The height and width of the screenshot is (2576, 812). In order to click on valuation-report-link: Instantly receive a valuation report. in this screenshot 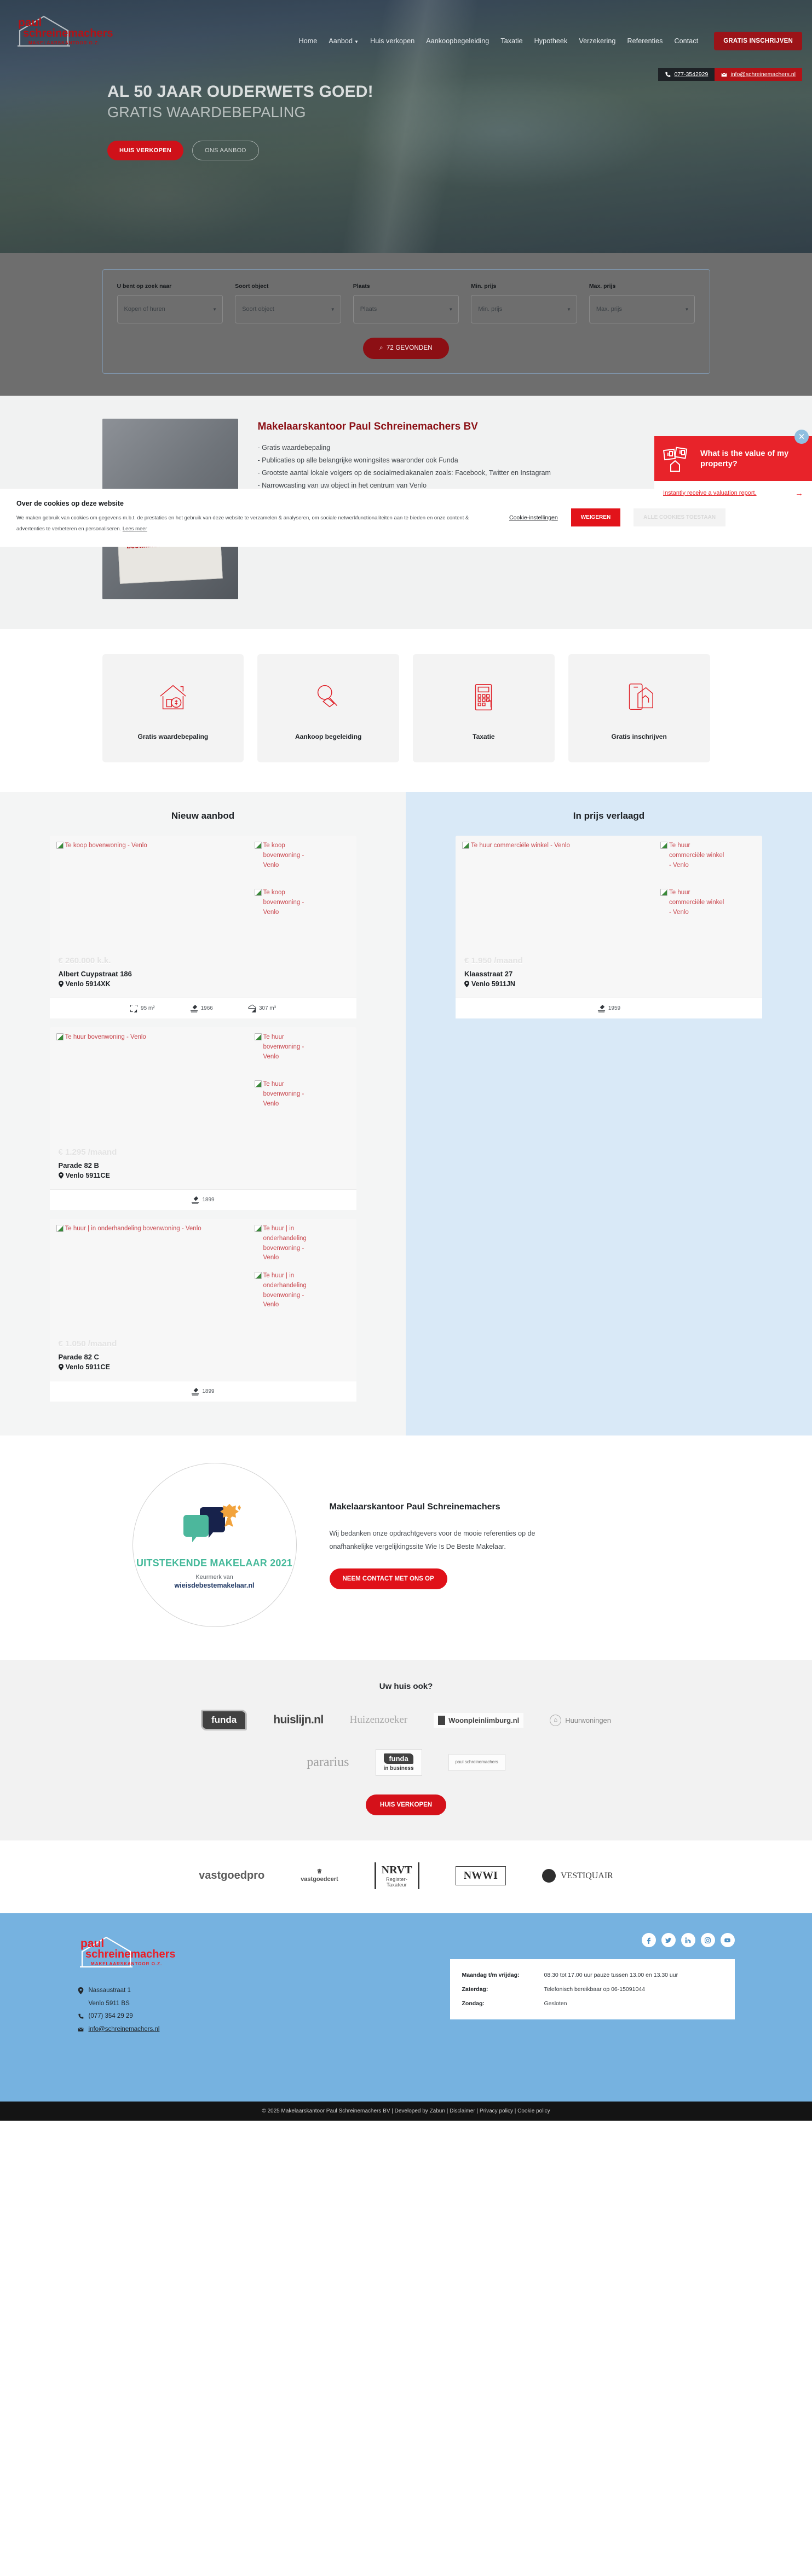, I will do `click(710, 493)`.